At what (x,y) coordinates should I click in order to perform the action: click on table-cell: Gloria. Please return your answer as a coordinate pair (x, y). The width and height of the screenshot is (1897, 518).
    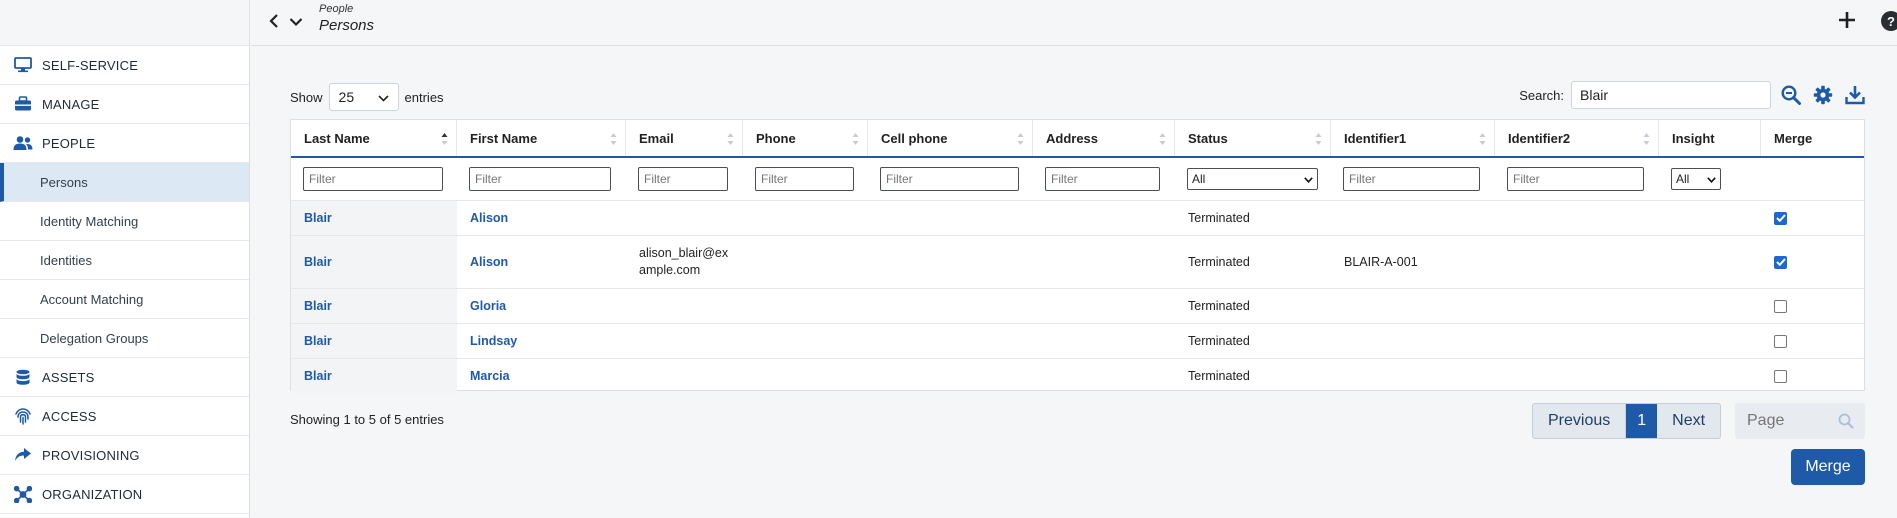
    Looking at the image, I should click on (541, 306).